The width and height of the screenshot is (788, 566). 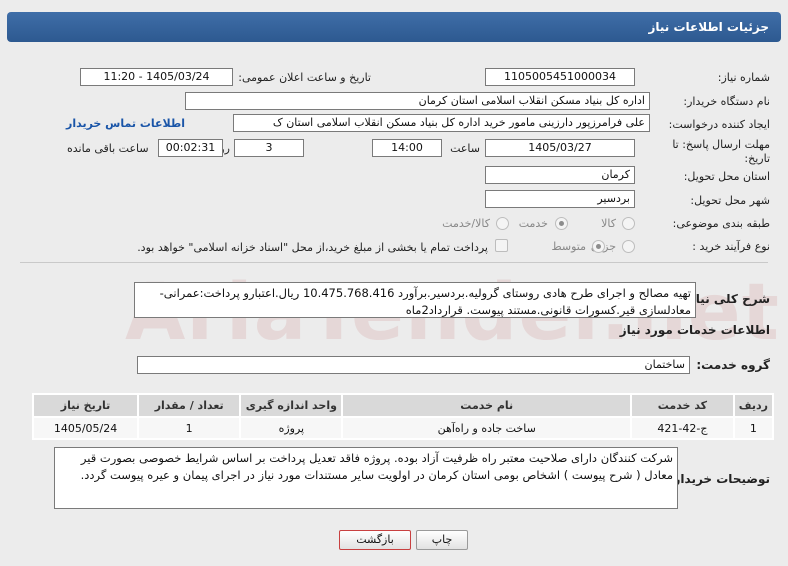 What do you see at coordinates (682, 405) in the screenshot?
I see `col-code: کد خدمت` at bounding box center [682, 405].